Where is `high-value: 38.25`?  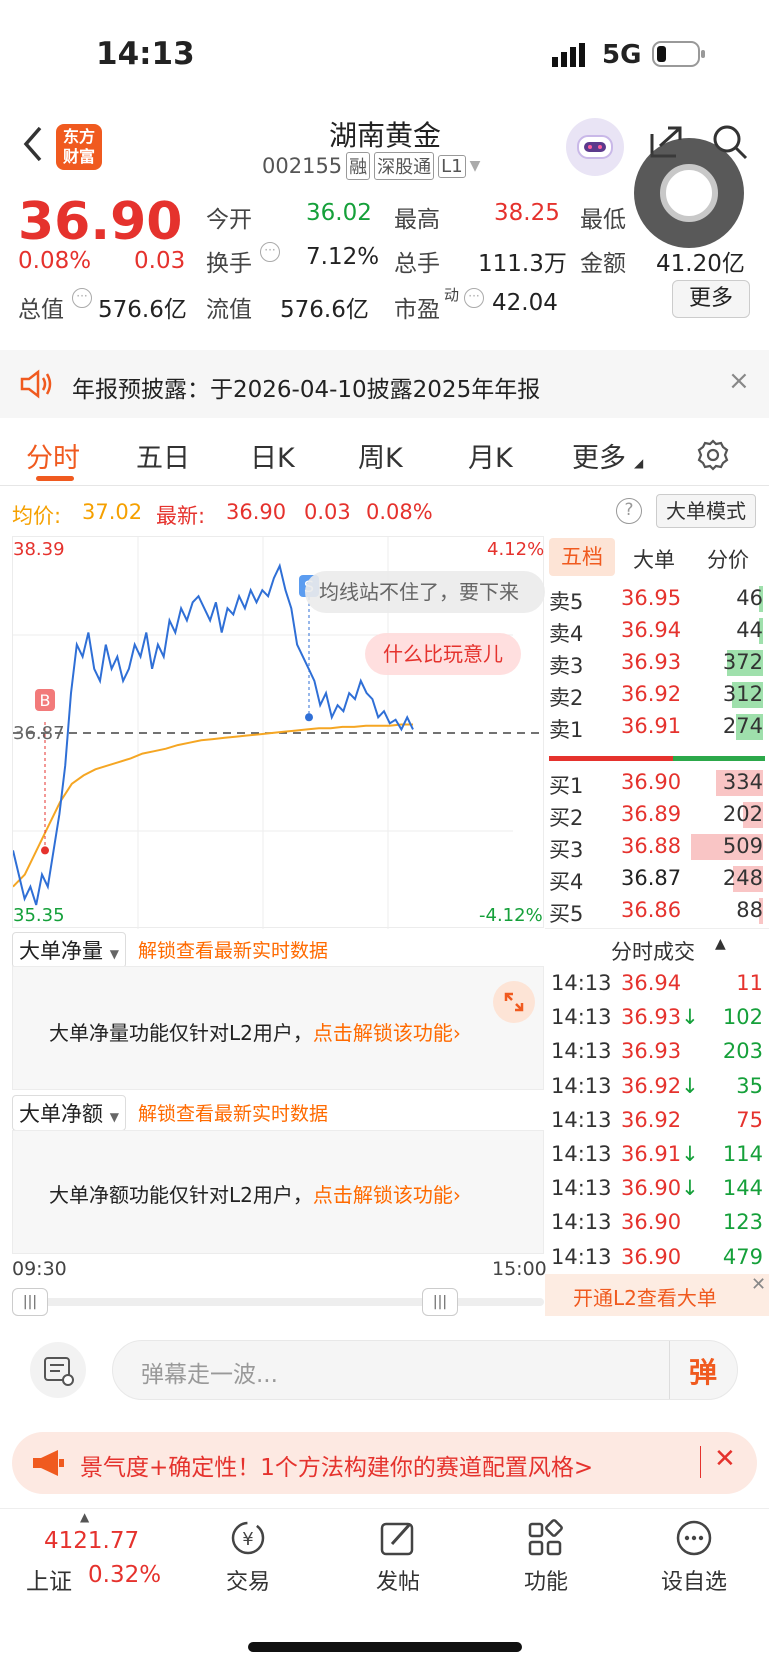
high-value: 38.25 is located at coordinates (527, 213).